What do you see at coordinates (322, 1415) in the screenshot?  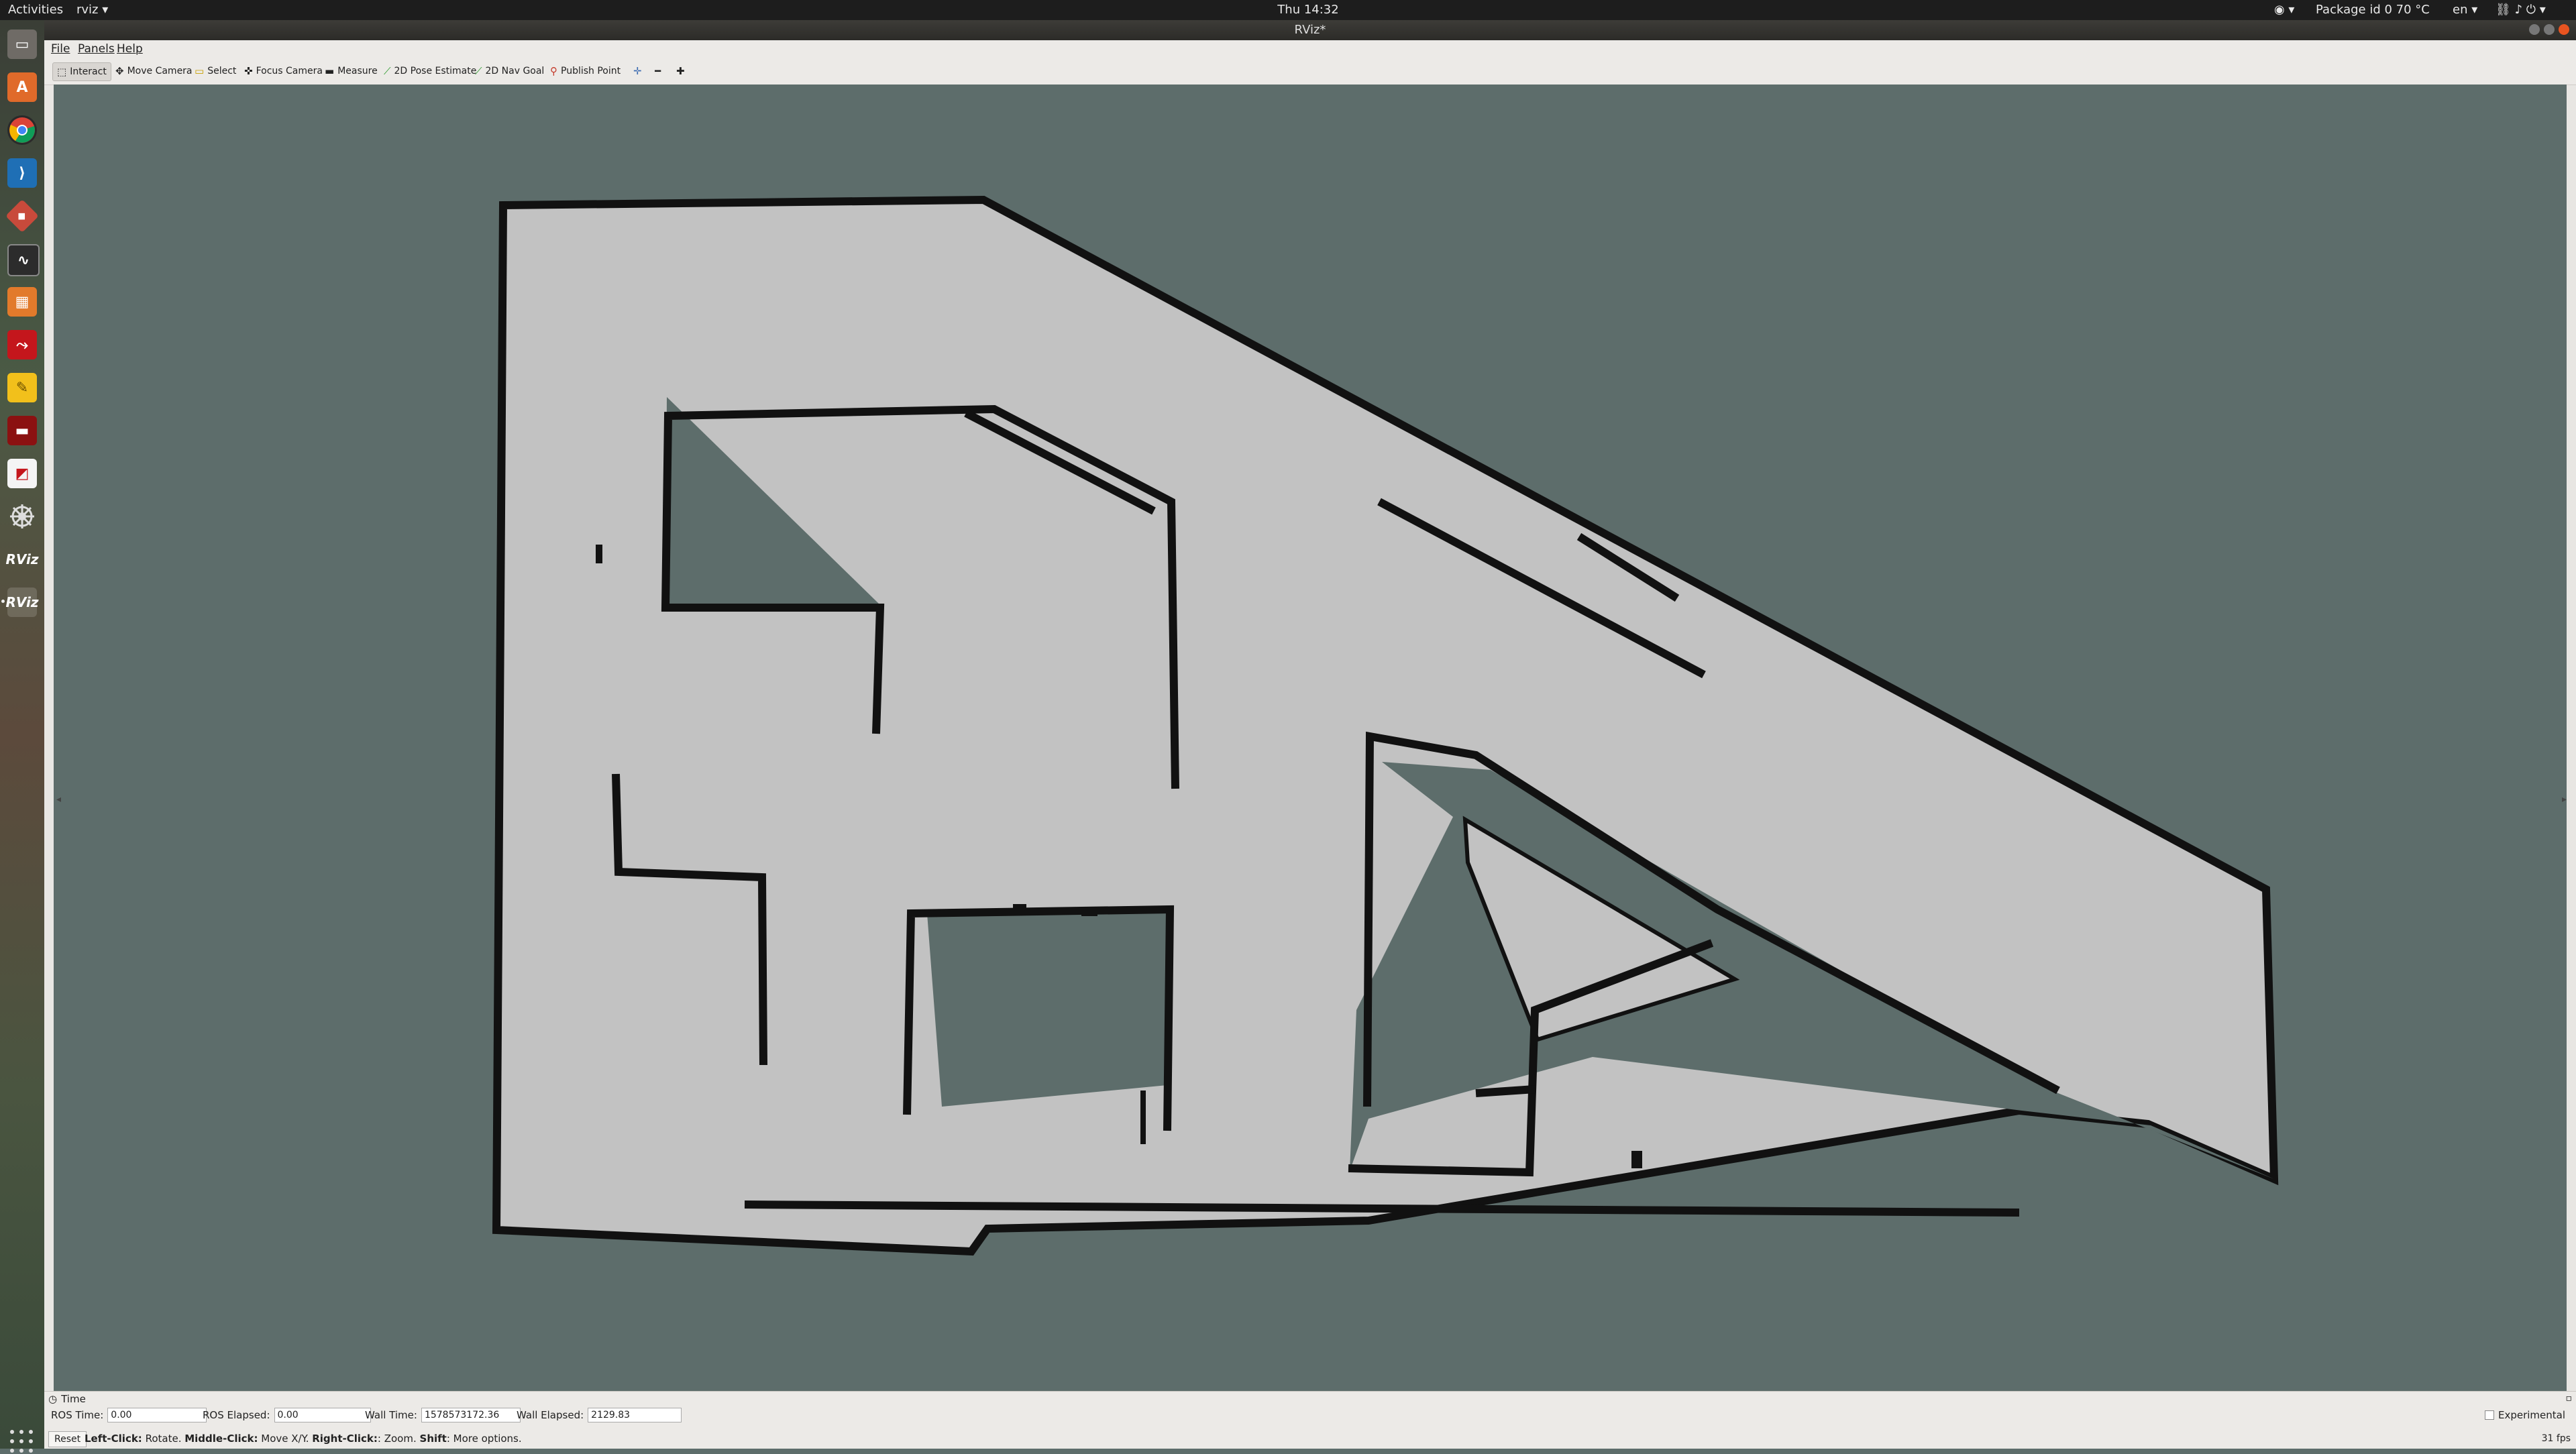 I see `ros-elapsed-value: 0.00` at bounding box center [322, 1415].